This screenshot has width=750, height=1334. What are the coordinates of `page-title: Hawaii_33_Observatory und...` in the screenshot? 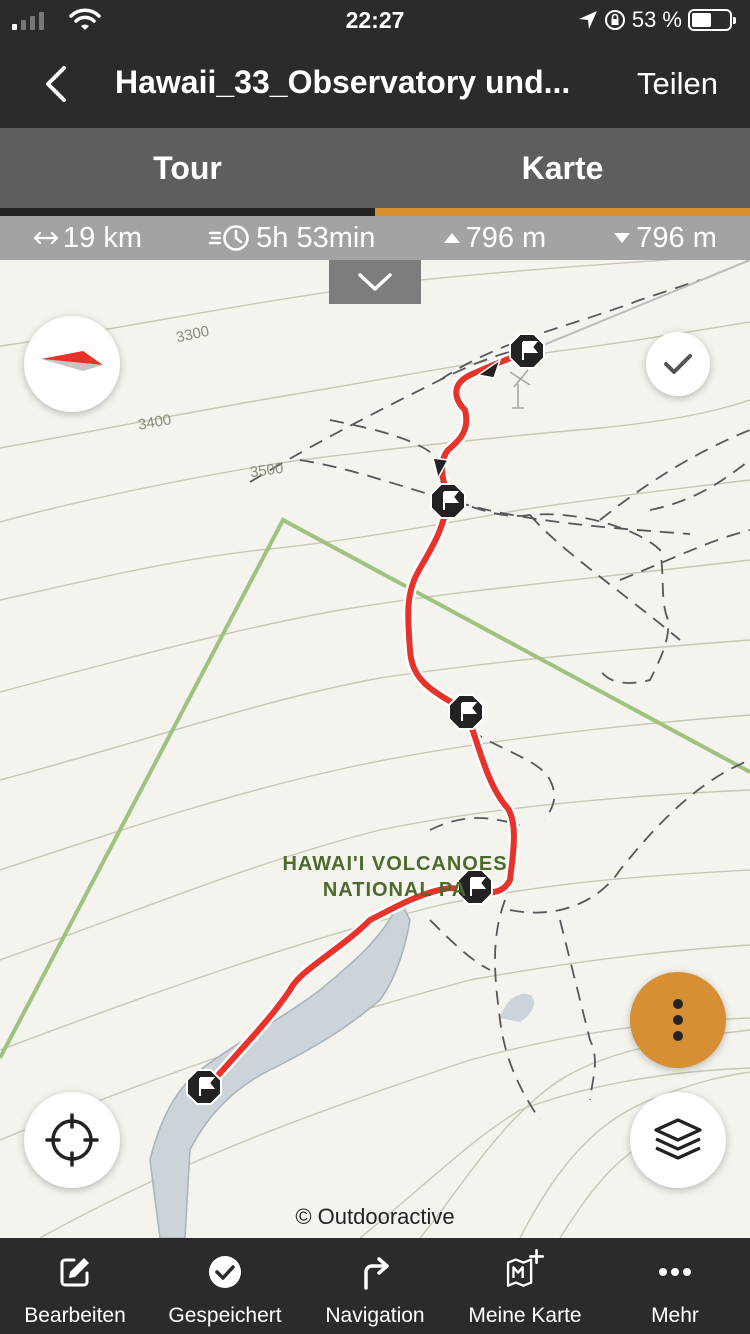 It's located at (343, 82).